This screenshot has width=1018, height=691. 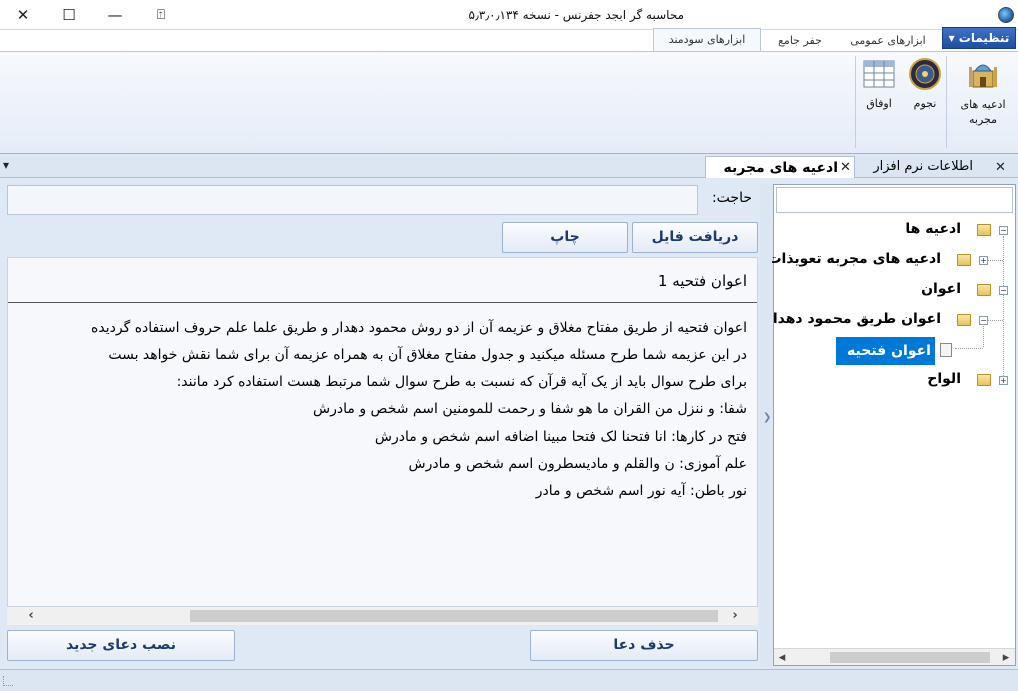 What do you see at coordinates (121, 645) in the screenshot?
I see `install-new-prayer-button: نصب دعای جدید` at bounding box center [121, 645].